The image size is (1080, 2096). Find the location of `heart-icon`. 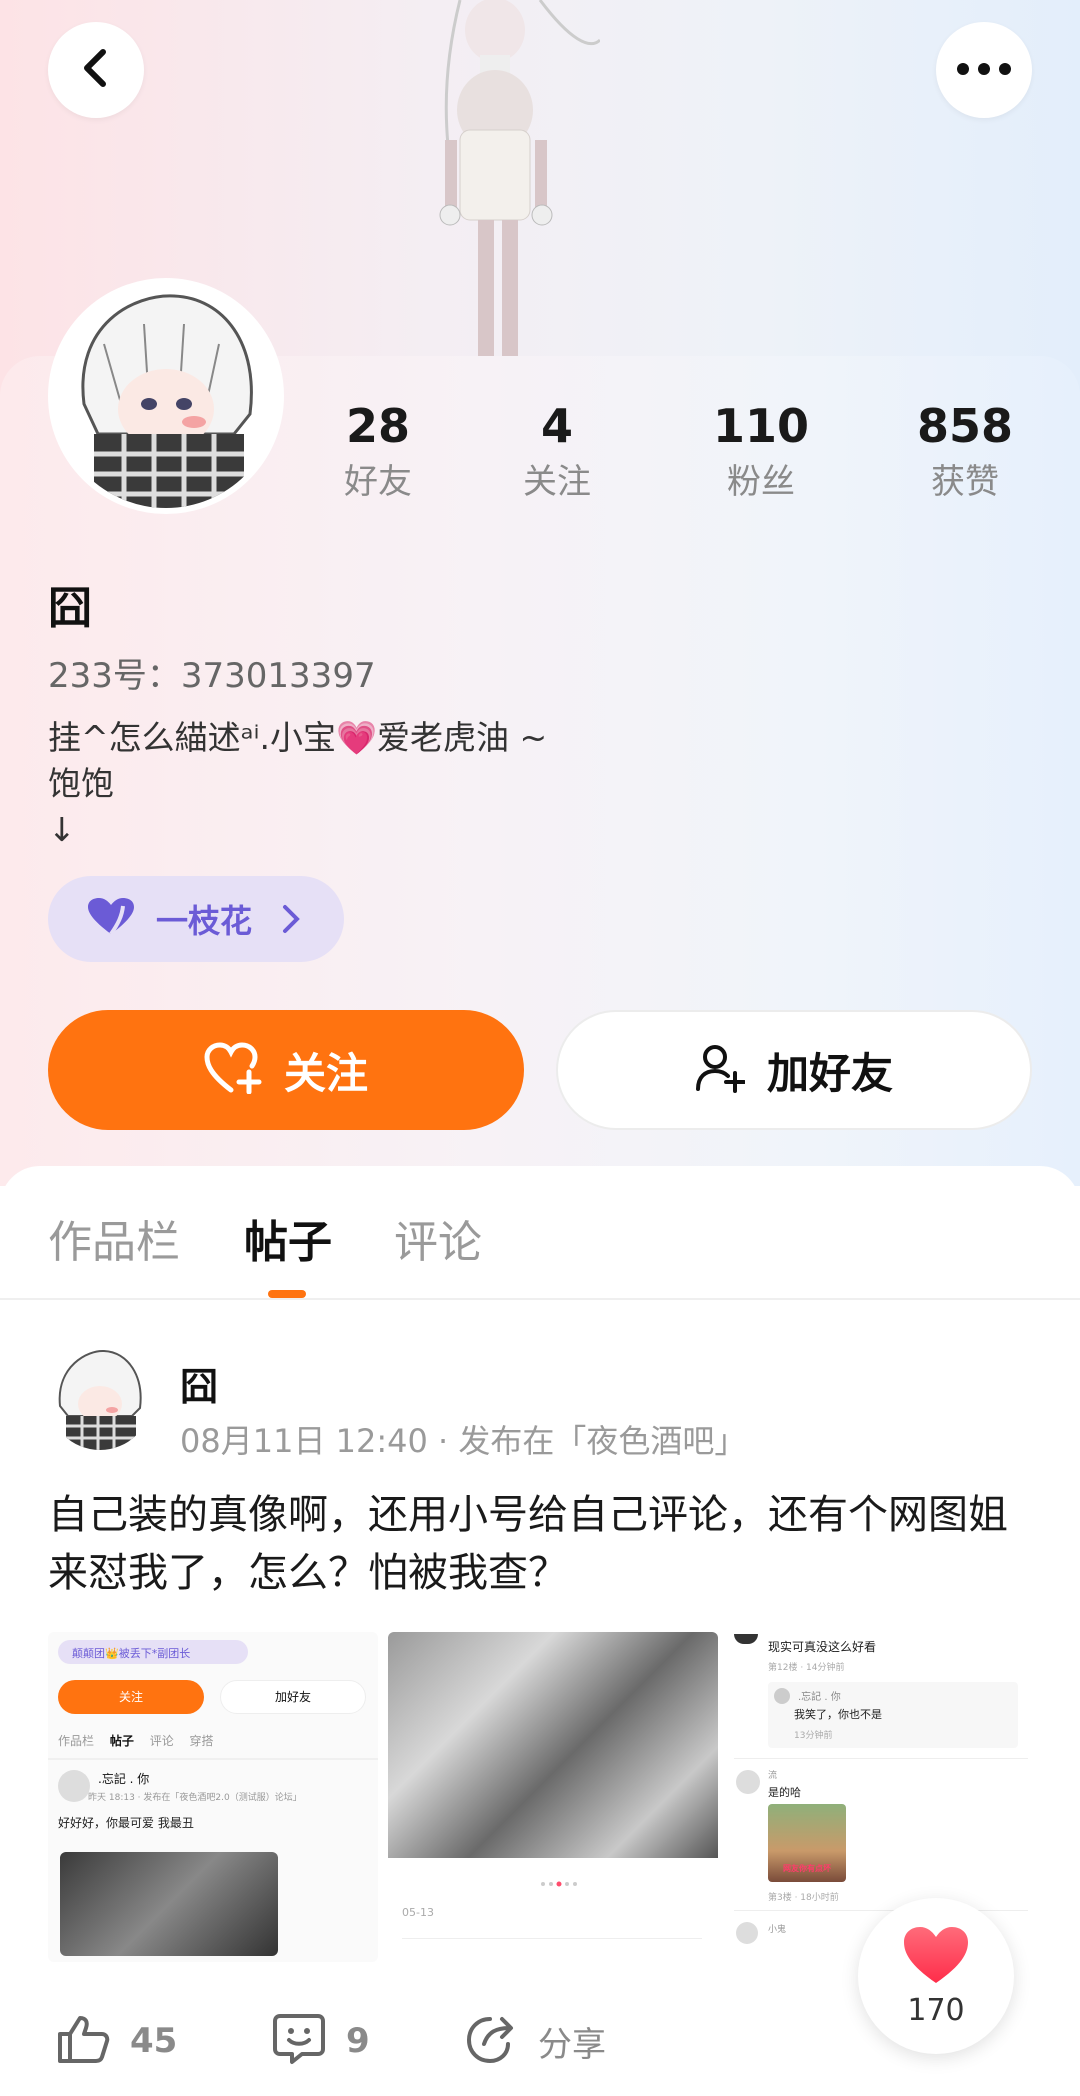

heart-icon is located at coordinates (936, 1957).